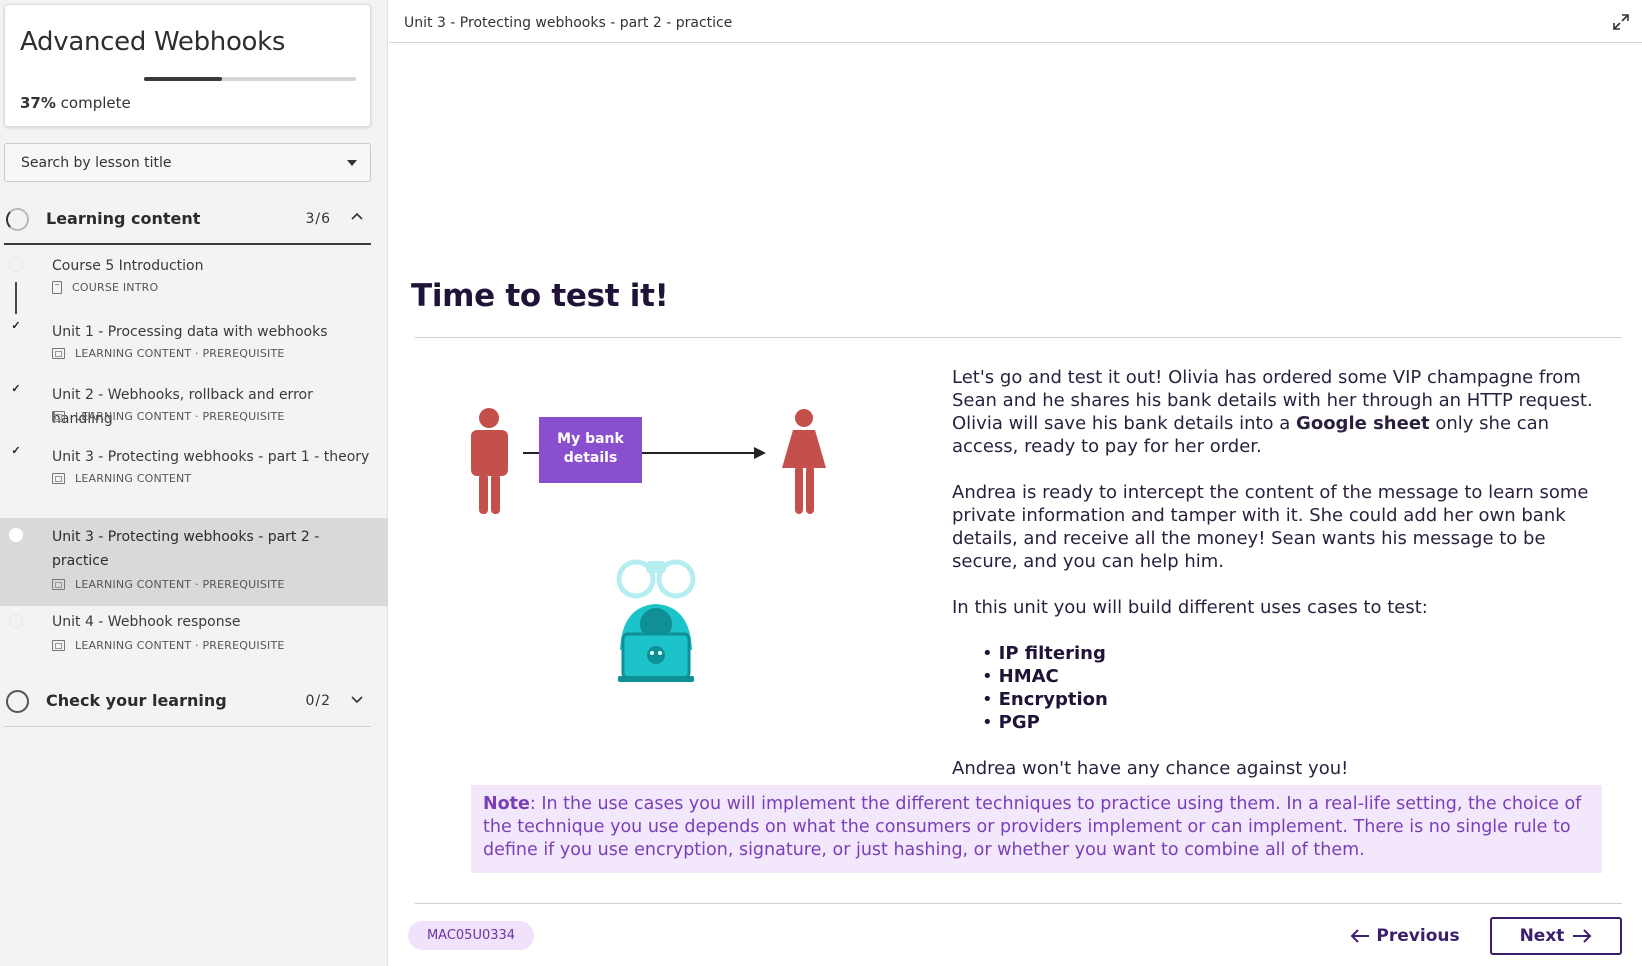  Describe the element at coordinates (183, 79) in the screenshot. I see `course-progress-fill` at that location.